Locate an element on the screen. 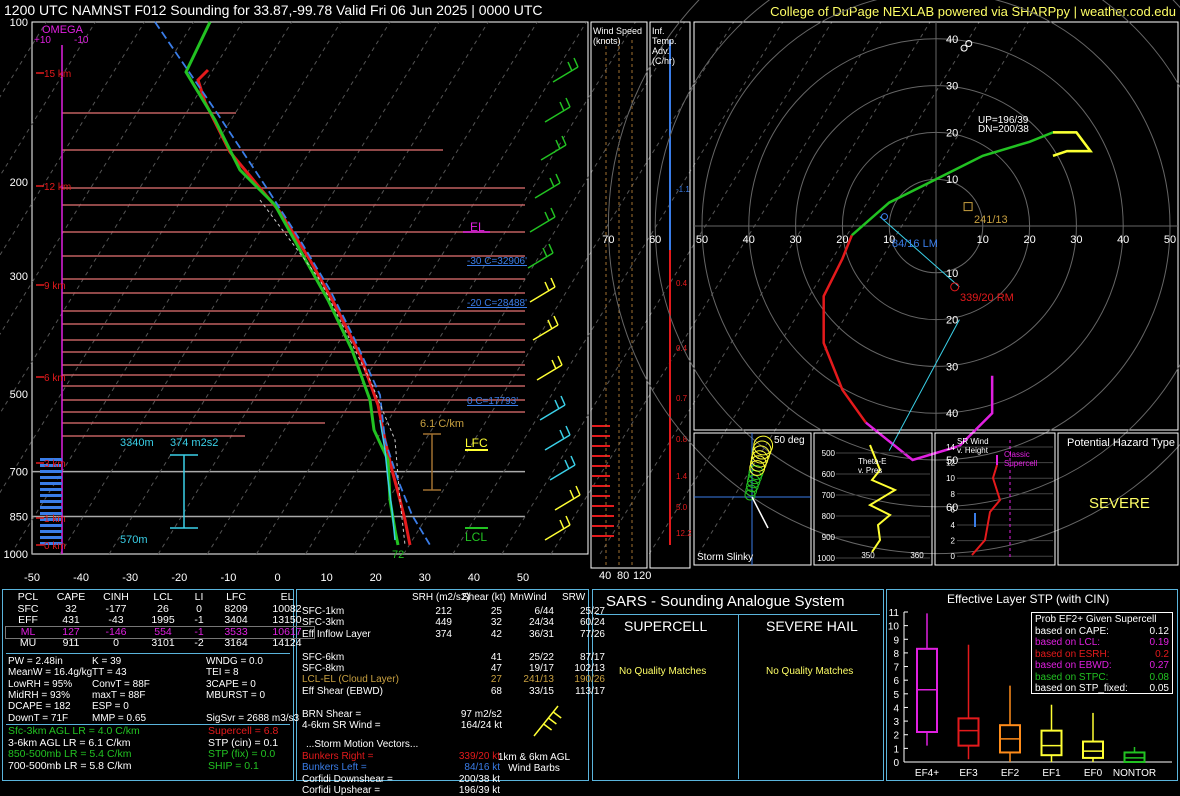 This screenshot has height=796, width=1180. srw46-label: 4-6km SR Wind = is located at coordinates (341, 725).